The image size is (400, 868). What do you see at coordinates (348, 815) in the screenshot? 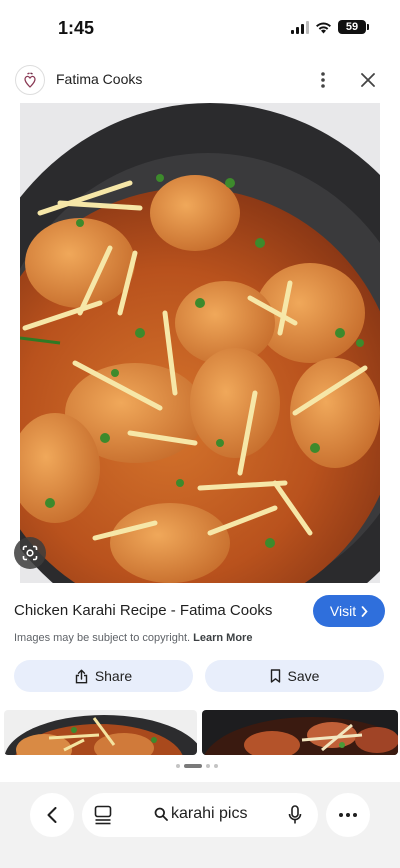
I see `more-horizontal-icon` at bounding box center [348, 815].